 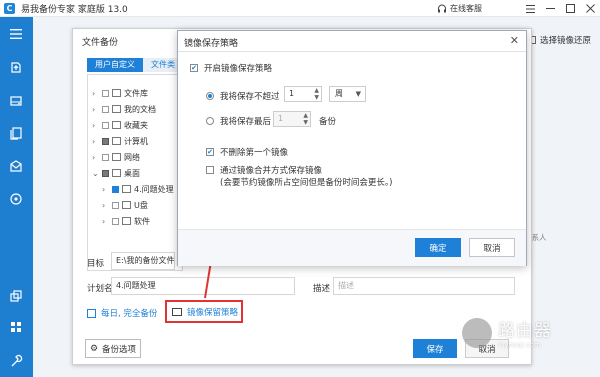 I want to click on keep-last-radio: 我将保存最后, so click(x=238, y=121).